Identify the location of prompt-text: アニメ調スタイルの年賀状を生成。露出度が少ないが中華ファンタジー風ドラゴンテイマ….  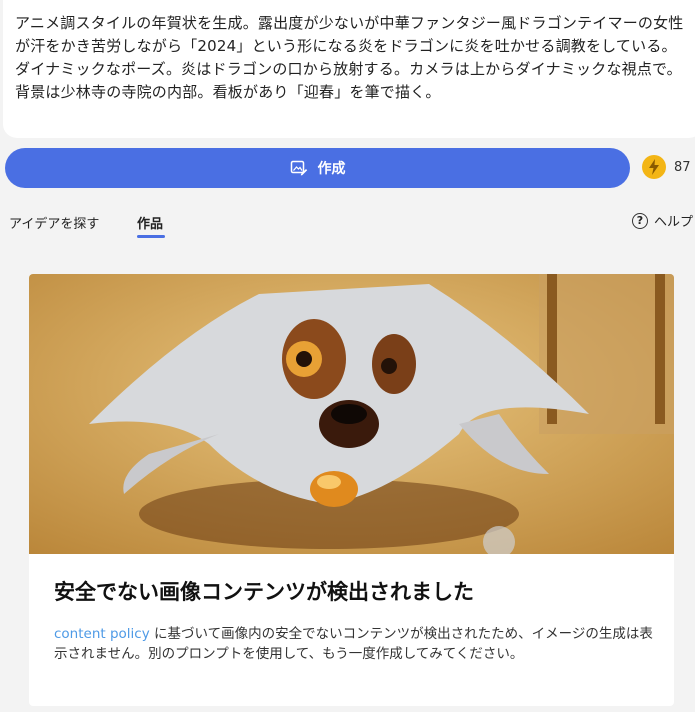
(352, 58).